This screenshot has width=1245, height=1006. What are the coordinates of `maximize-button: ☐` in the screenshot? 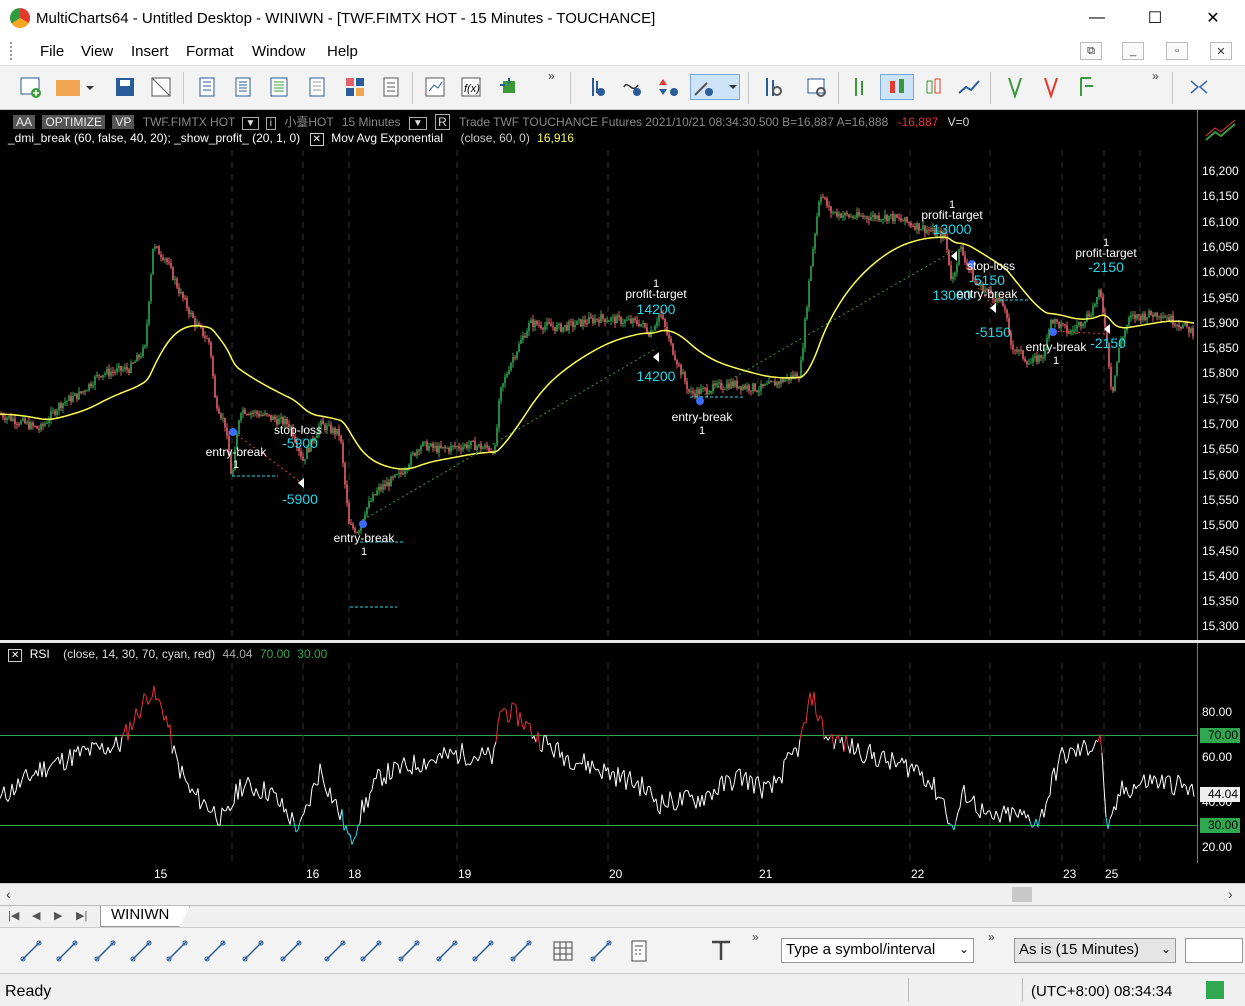 It's located at (1155, 18).